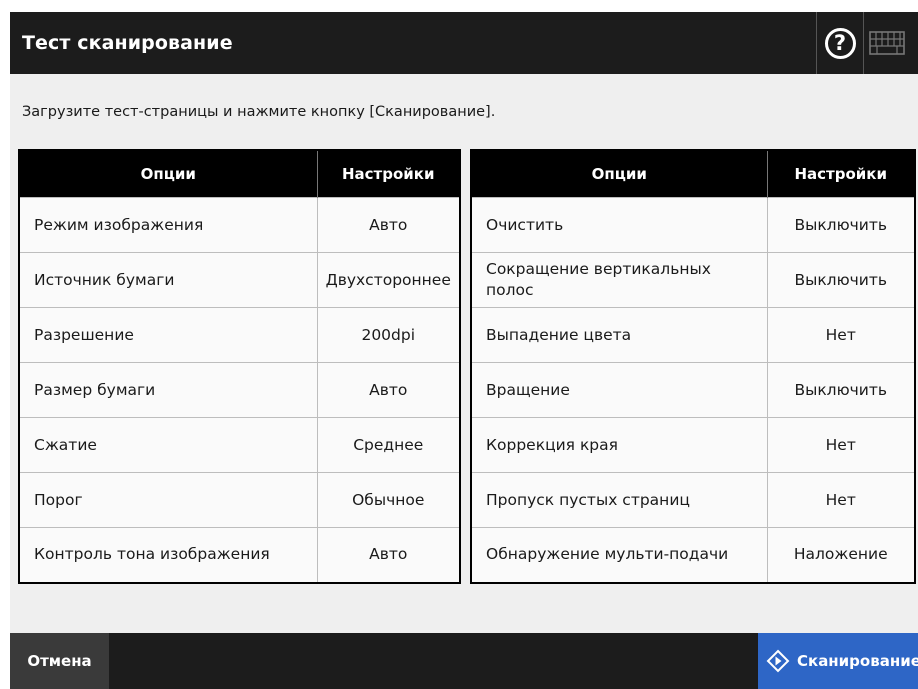 The height and width of the screenshot is (689, 918). Describe the element at coordinates (168, 280) in the screenshot. I see `option-name: Источник бумаги` at that location.